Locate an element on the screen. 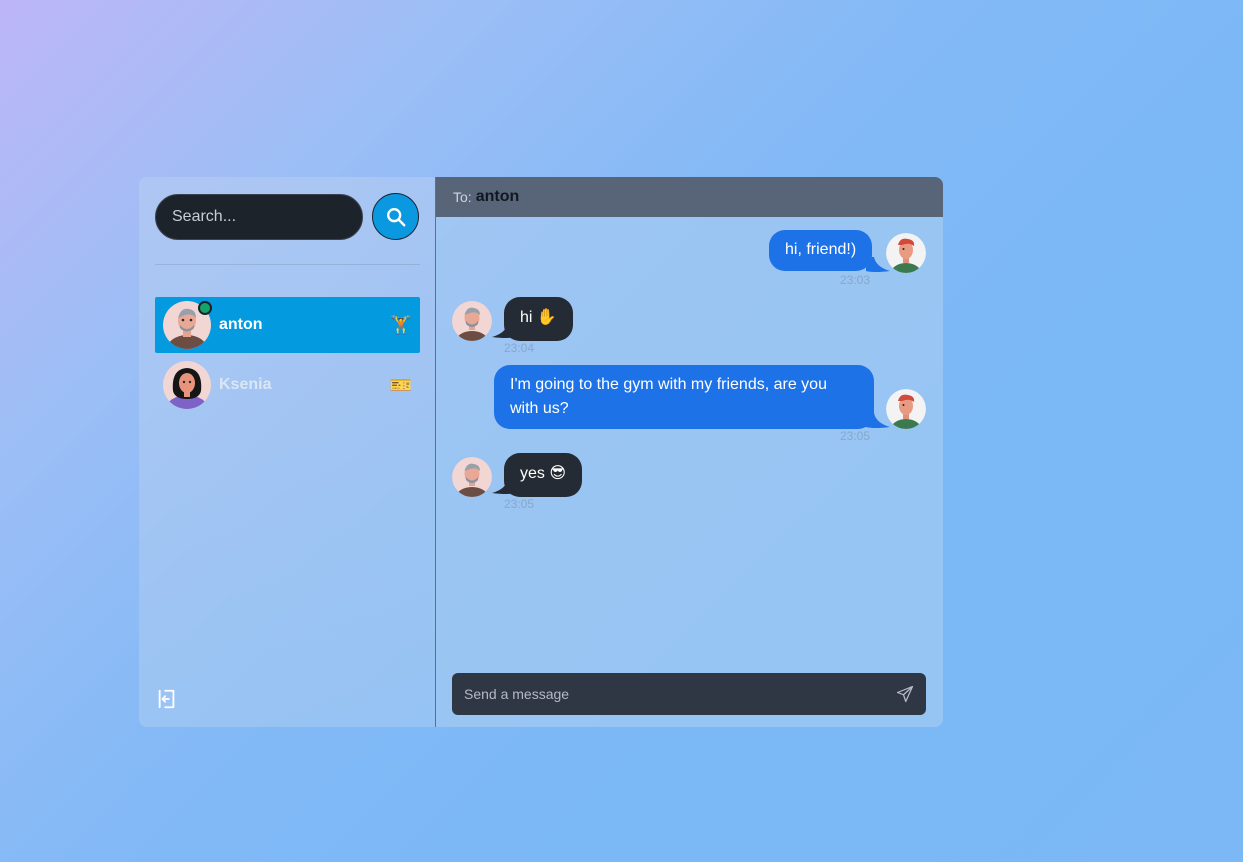  online-status-indicator is located at coordinates (205, 308).